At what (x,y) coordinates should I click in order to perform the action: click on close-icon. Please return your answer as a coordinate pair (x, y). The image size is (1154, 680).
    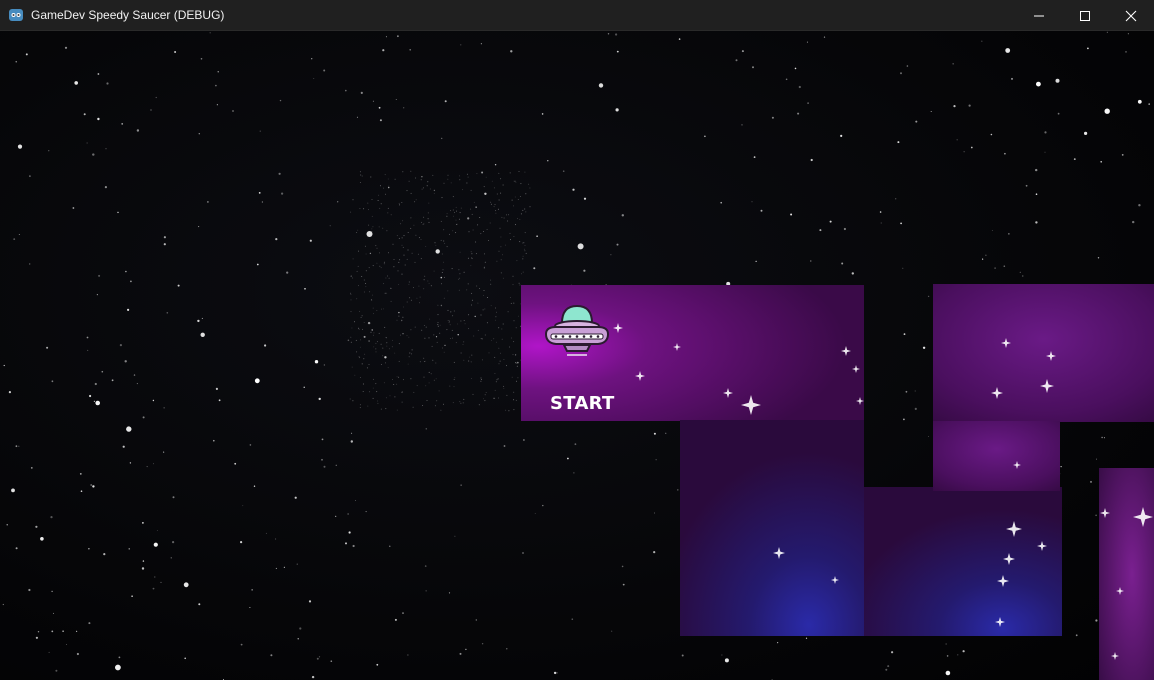
    Looking at the image, I should click on (1131, 15).